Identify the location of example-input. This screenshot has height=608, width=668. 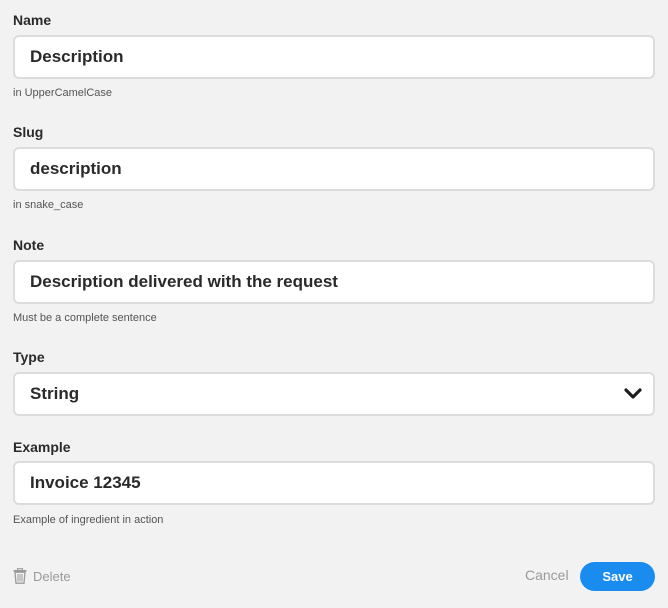
(334, 483).